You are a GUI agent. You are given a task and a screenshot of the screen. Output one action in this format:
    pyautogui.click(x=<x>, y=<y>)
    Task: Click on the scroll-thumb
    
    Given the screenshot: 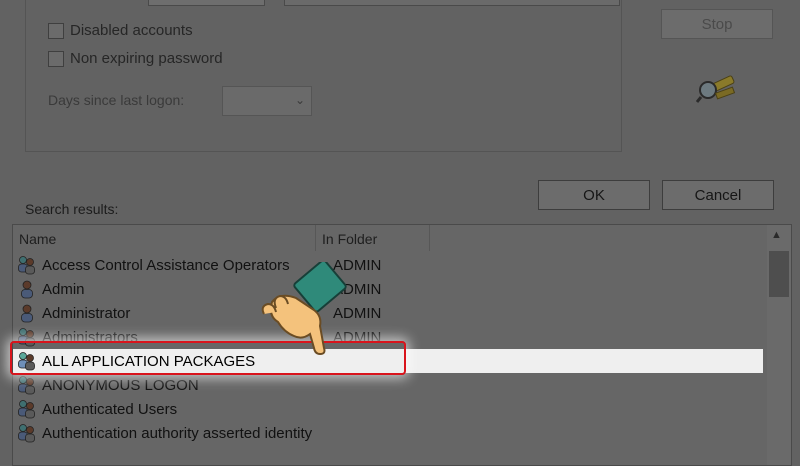 What is the action you would take?
    pyautogui.click(x=779, y=274)
    